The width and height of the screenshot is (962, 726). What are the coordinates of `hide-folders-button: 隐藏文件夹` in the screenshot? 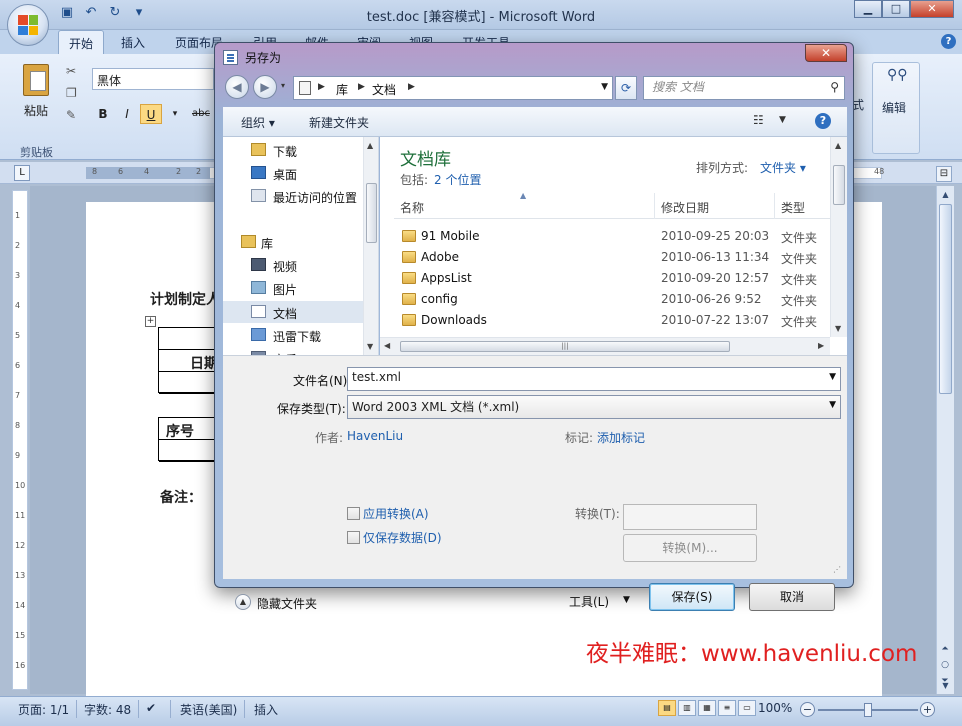 It's located at (287, 603).